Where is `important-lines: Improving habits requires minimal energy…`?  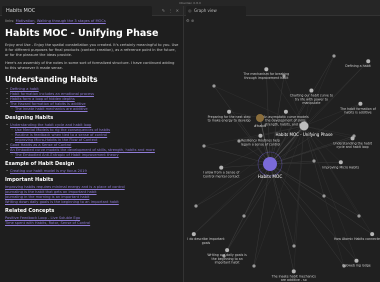
important-lines: Improving habits requires minimal energy… is located at coordinates (92, 195).